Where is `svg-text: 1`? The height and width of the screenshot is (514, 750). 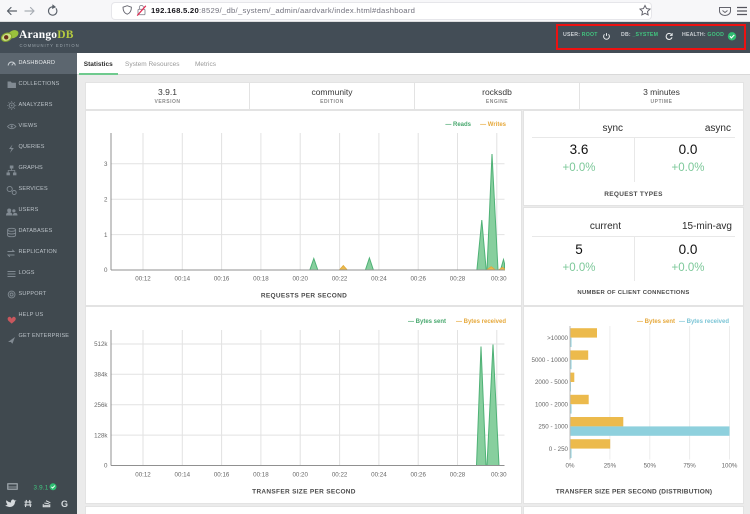
svg-text: 1 is located at coordinates (106, 235).